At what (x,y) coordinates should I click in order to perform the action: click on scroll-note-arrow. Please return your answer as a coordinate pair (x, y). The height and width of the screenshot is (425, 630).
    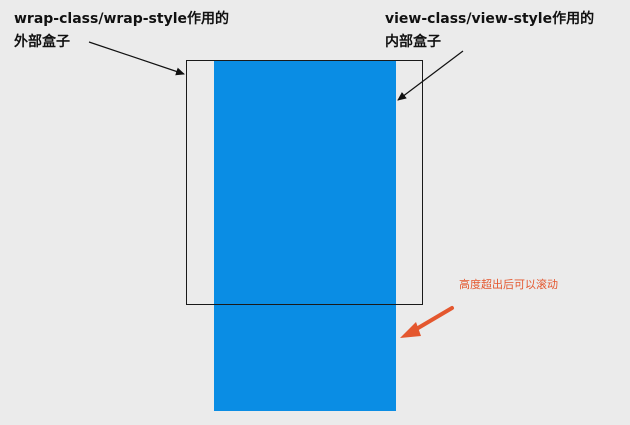
    Looking at the image, I should click on (427, 322).